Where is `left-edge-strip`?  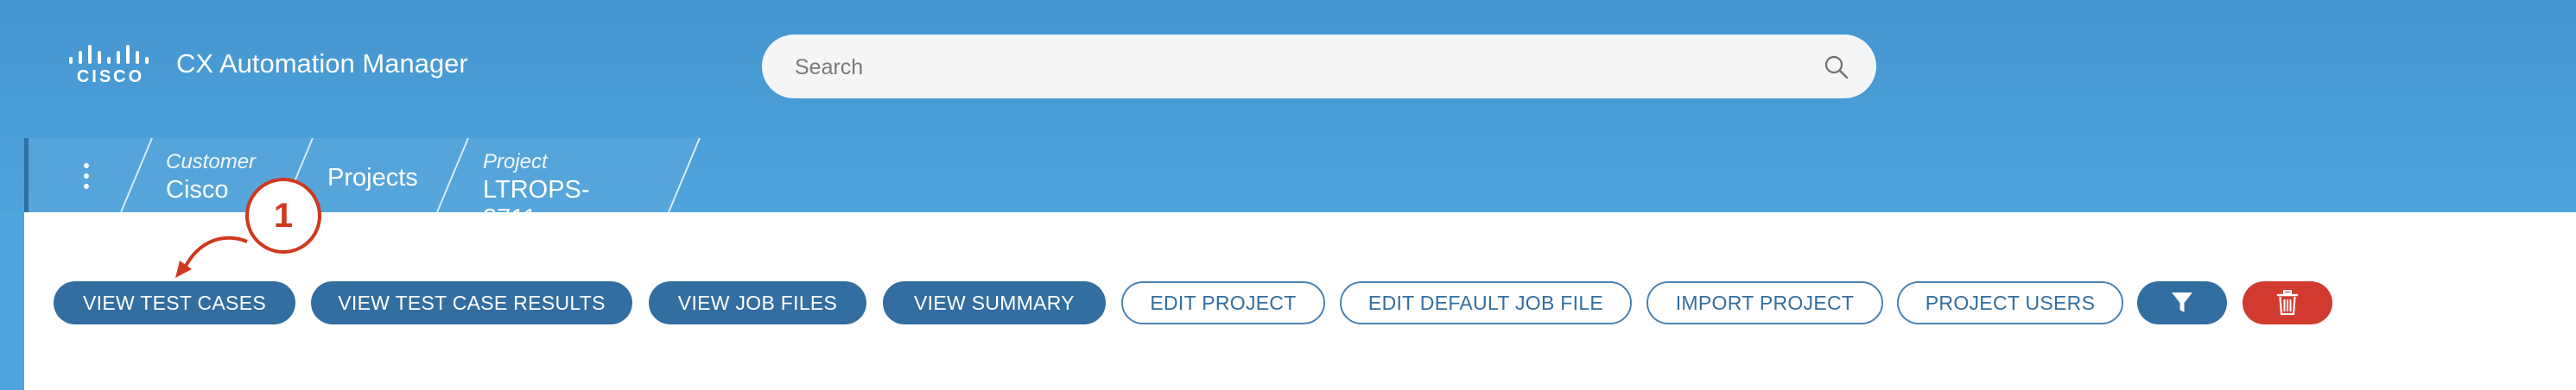
left-edge-strip is located at coordinates (12, 301).